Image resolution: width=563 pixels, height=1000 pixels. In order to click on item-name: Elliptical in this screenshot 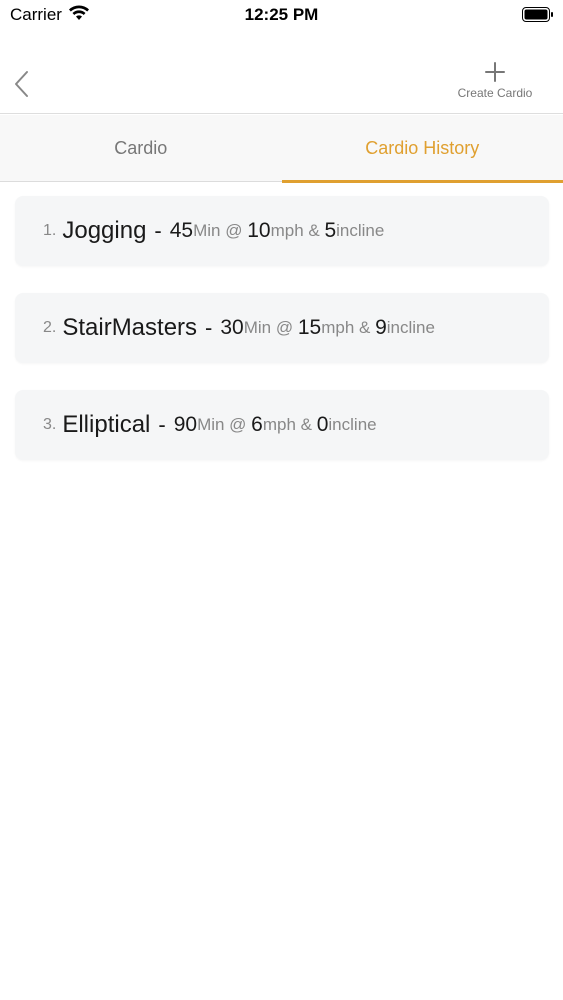, I will do `click(106, 424)`.